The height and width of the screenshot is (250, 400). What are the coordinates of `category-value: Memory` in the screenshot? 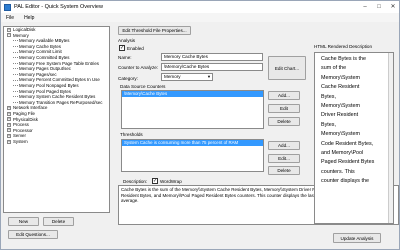 It's located at (172, 76).